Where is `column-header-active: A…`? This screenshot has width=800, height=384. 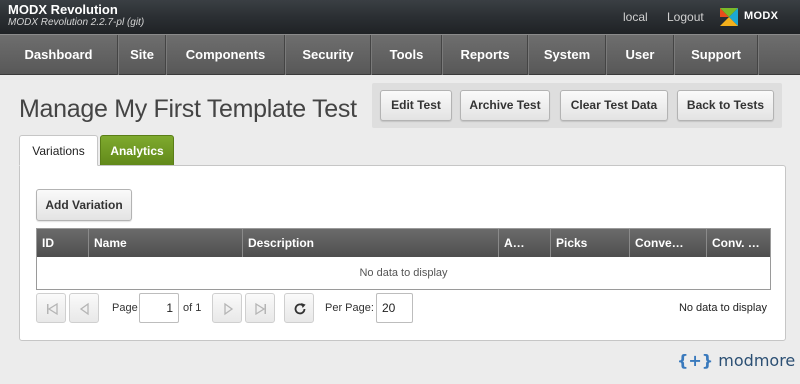 column-header-active: A… is located at coordinates (525, 243).